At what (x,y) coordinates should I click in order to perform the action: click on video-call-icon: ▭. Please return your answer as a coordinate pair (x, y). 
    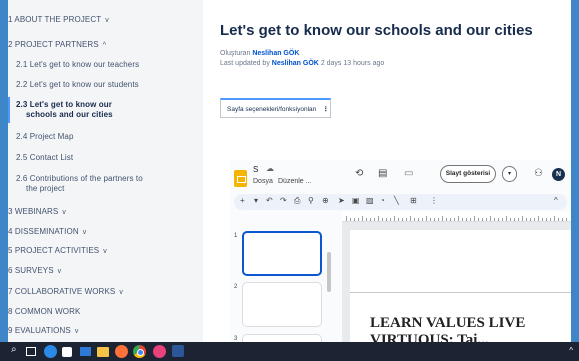
    Looking at the image, I should click on (408, 173).